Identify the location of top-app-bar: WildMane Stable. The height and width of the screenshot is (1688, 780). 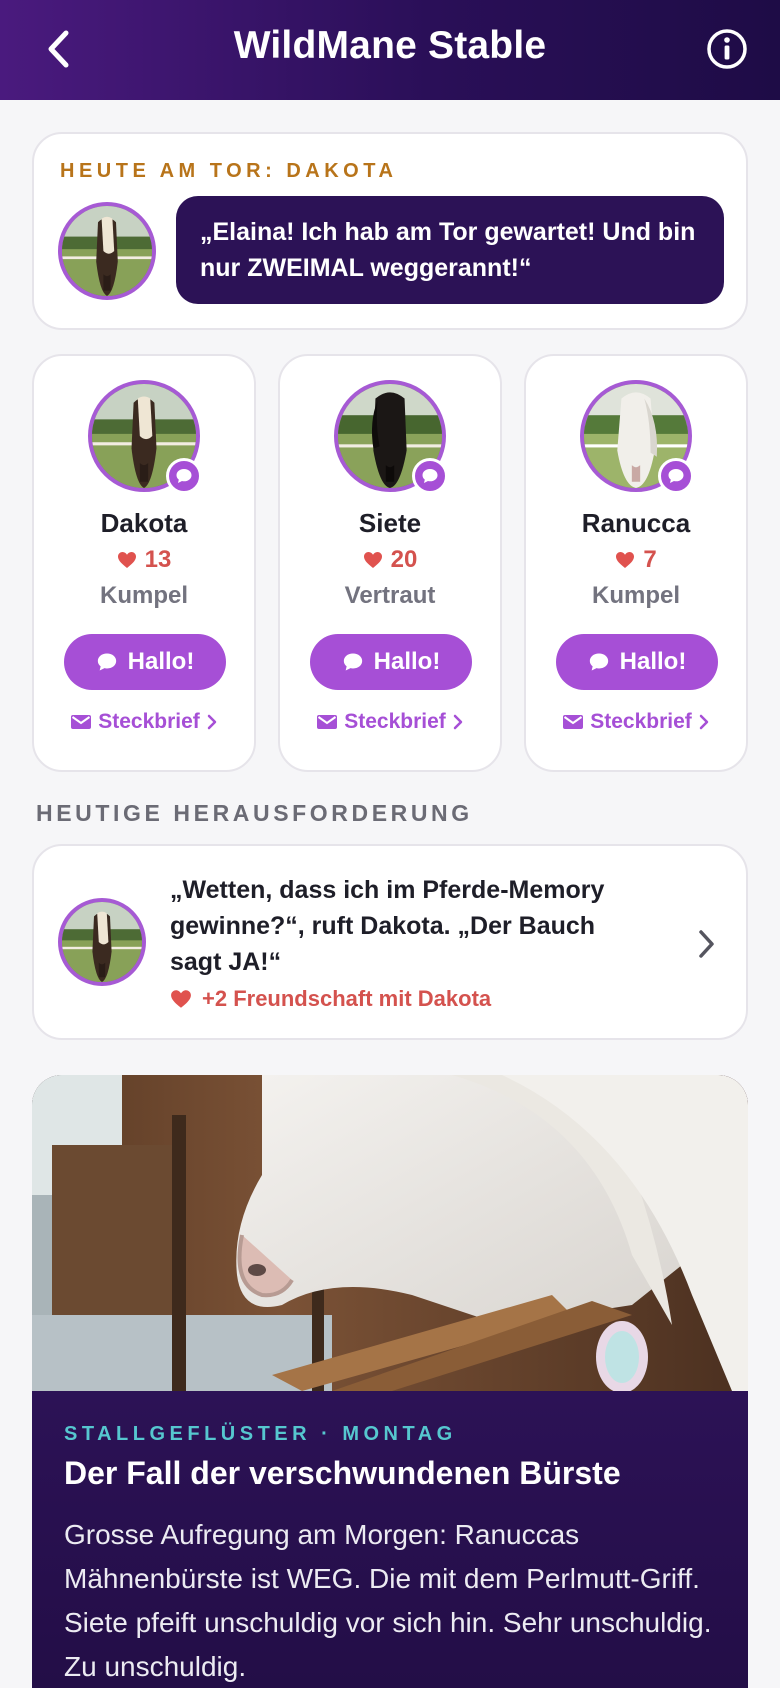
(390, 50).